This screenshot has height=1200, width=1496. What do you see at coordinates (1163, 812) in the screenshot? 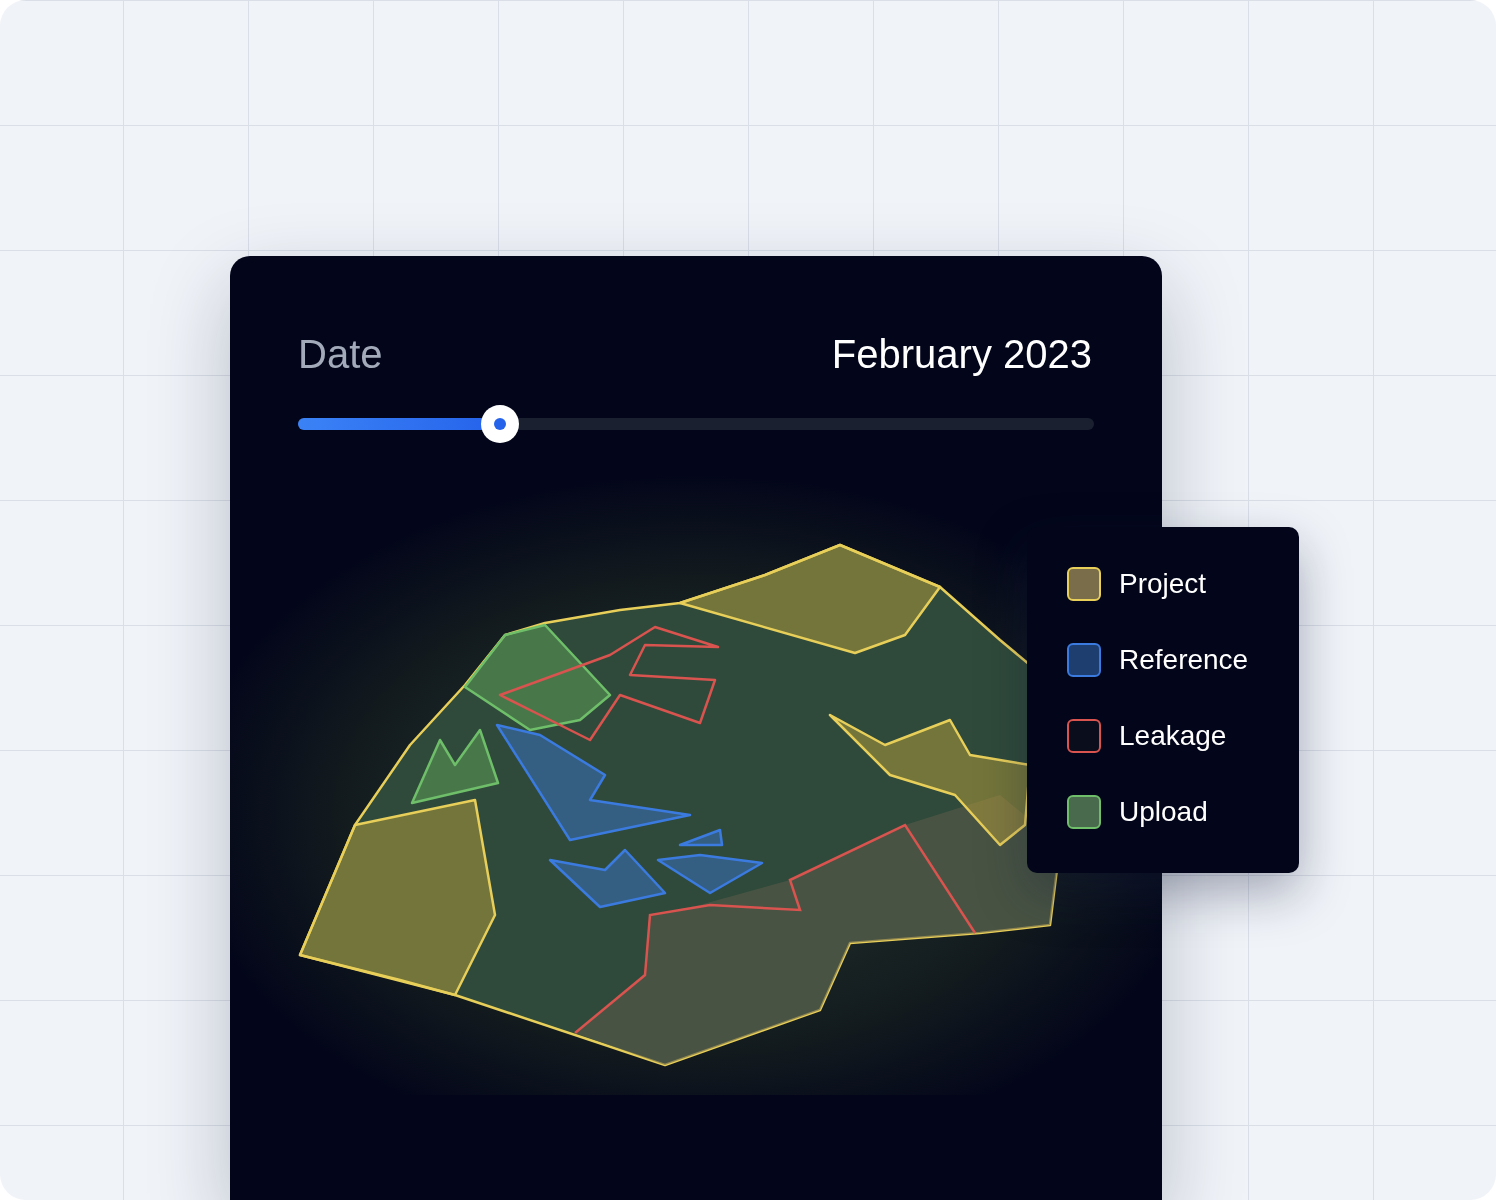
I see `legend-label: Upload` at bounding box center [1163, 812].